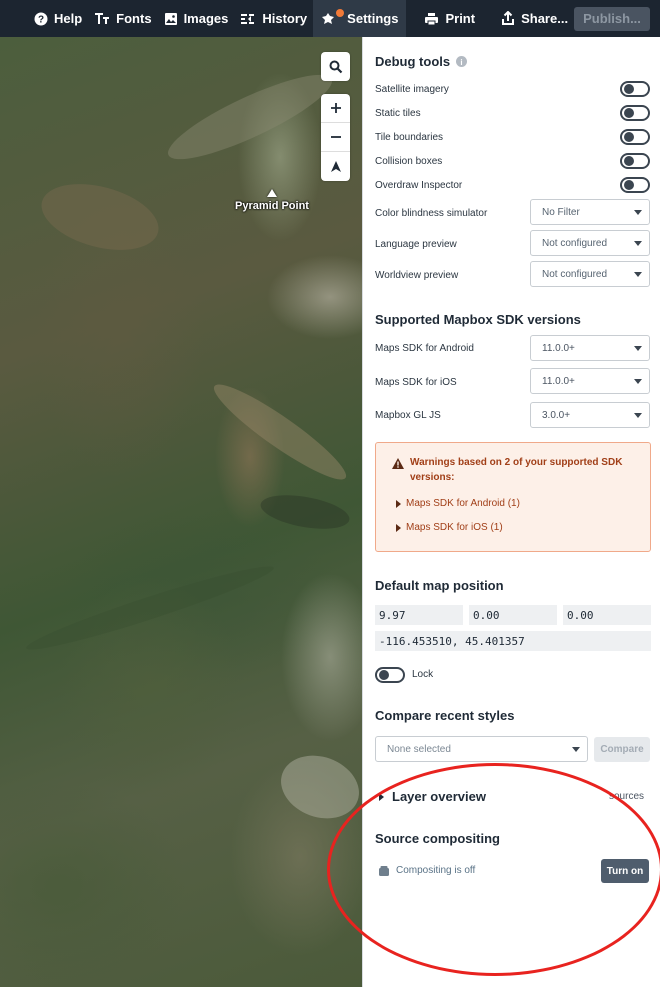 Image resolution: width=660 pixels, height=987 pixels. I want to click on debug-tools-title: Debug tools, so click(413, 61).